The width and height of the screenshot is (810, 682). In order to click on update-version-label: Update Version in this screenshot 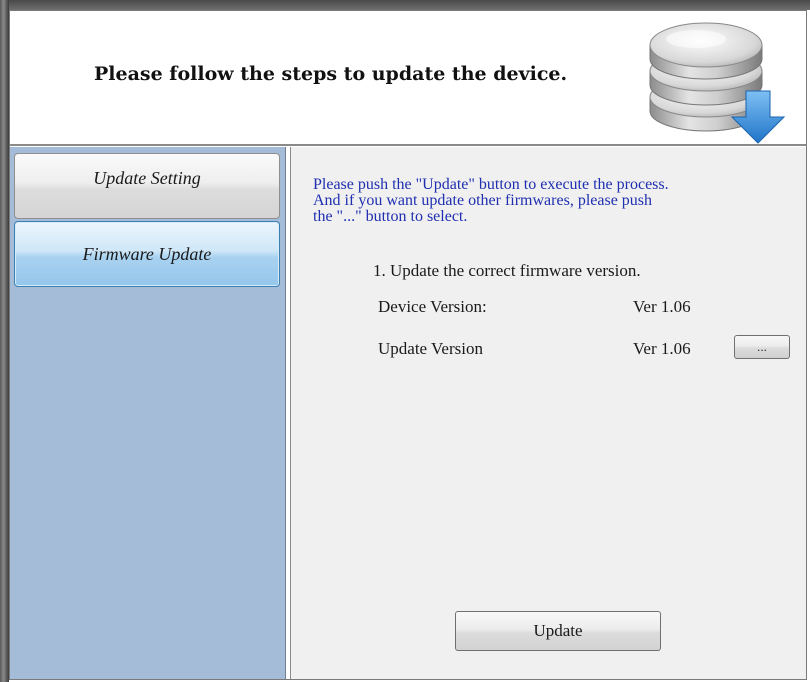, I will do `click(430, 348)`.